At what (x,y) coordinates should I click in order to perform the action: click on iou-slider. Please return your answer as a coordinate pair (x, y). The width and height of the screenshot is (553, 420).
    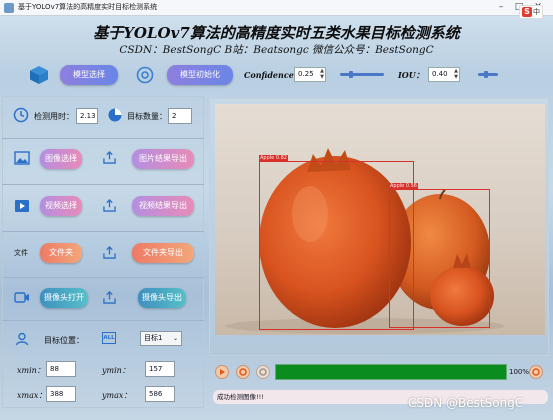
    Looking at the image, I should click on (488, 74).